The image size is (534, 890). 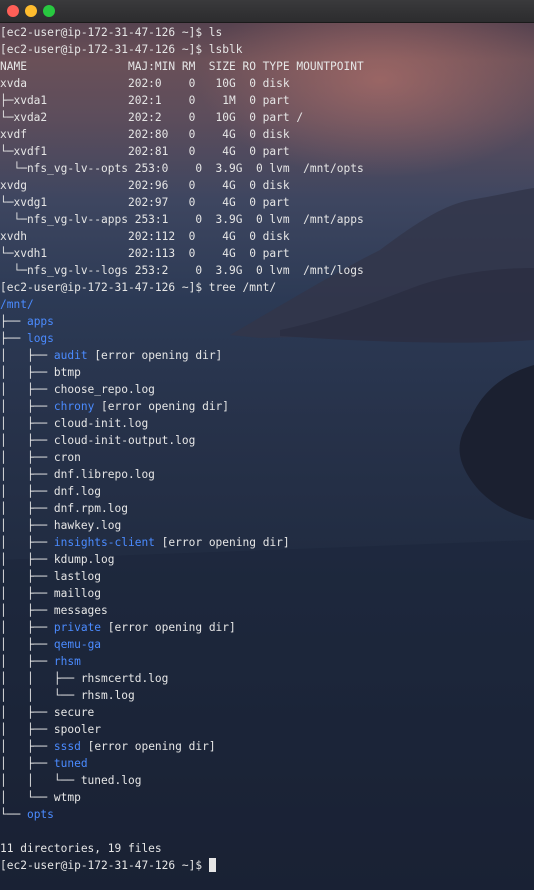 I want to click on directory-name: tuned, so click(x=70, y=763).